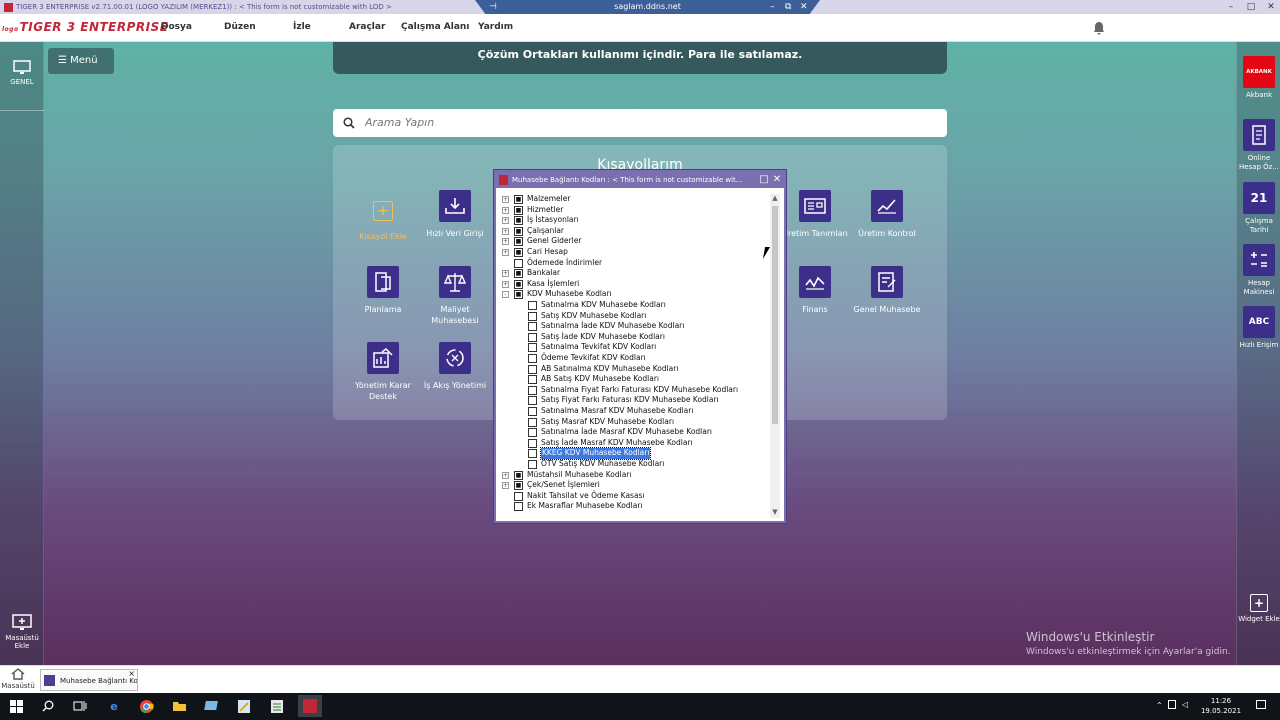 Image resolution: width=1280 pixels, height=720 pixels. What do you see at coordinates (1251, 7) in the screenshot?
I see `maximize-icon: □` at bounding box center [1251, 7].